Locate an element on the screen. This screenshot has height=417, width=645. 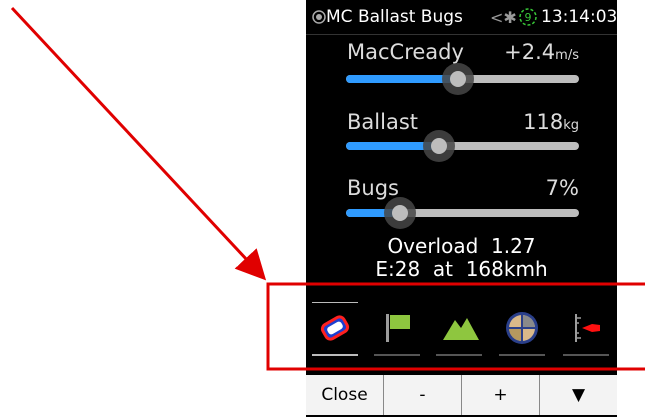
tab-flag is located at coordinates (397, 328).